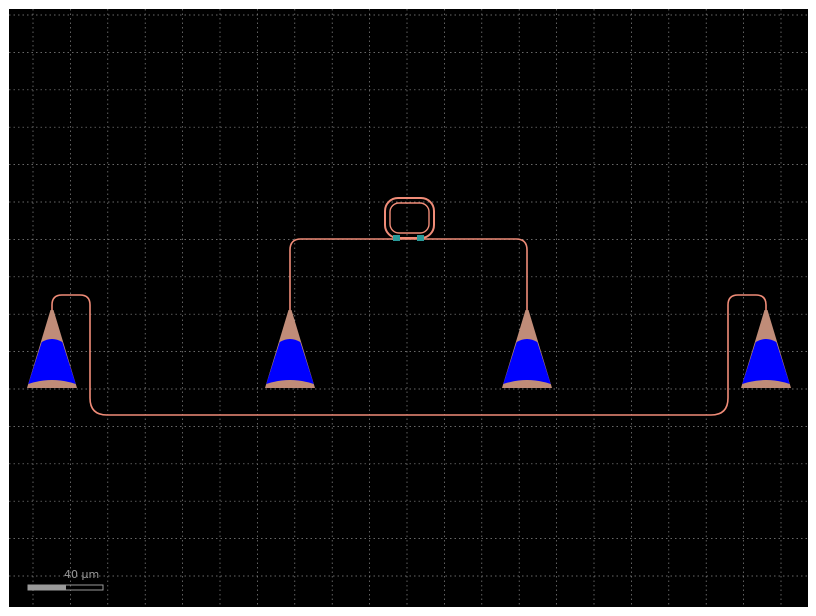 The width and height of the screenshot is (816, 616). I want to click on scale-bar-fill, so click(47, 587).